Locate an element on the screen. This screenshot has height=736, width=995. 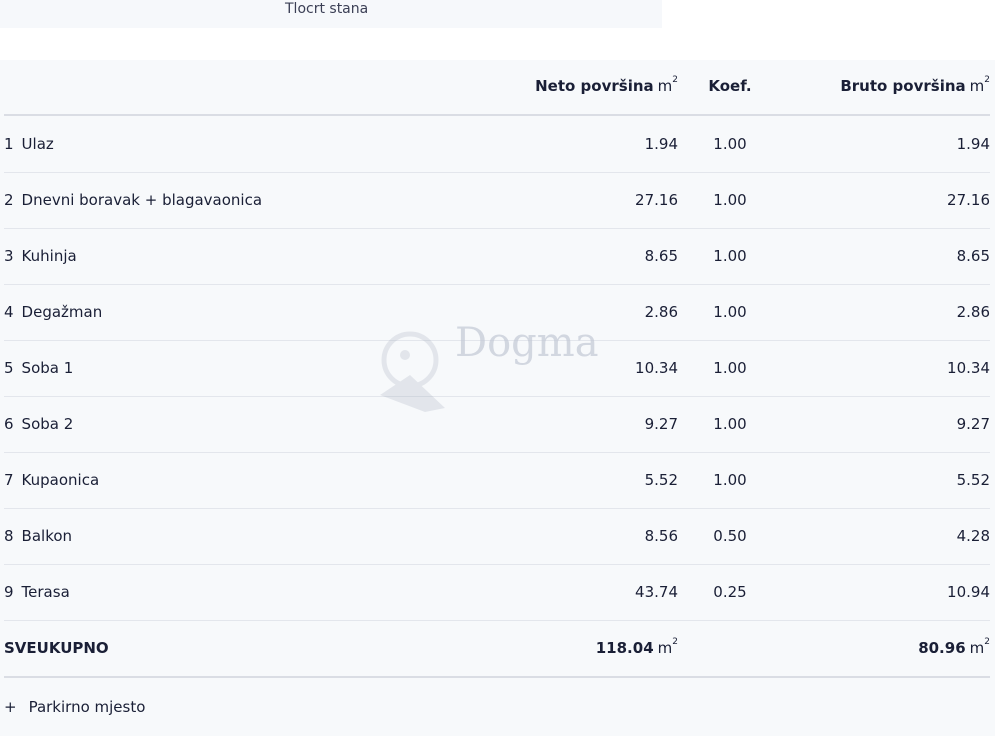
room-name: 5 Soba 1 is located at coordinates (38, 368).